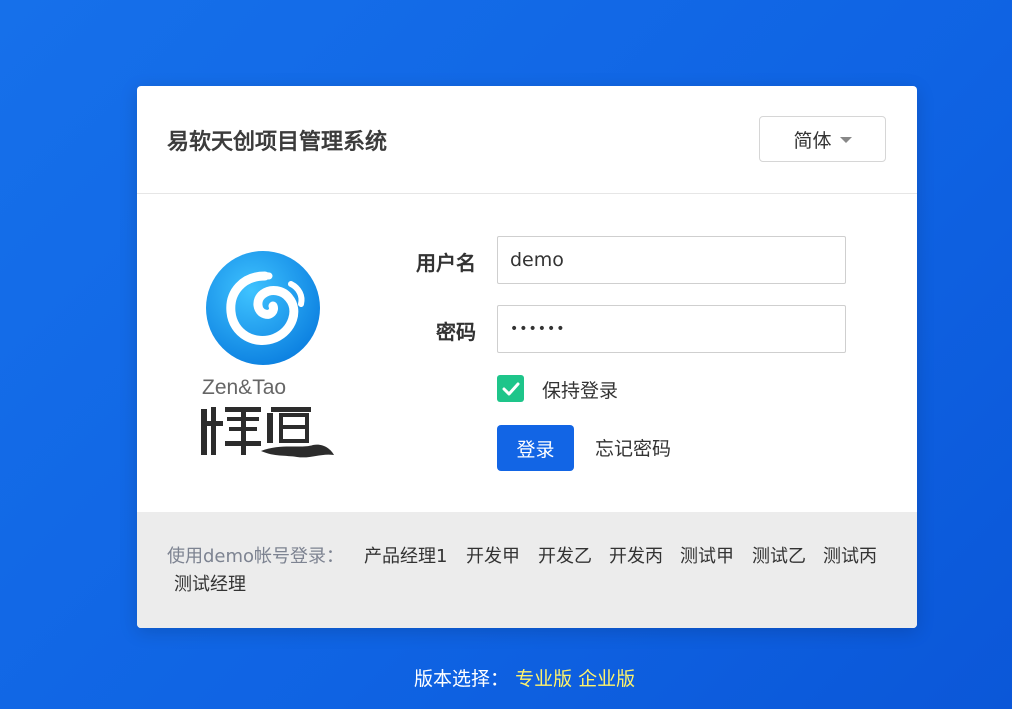  Describe the element at coordinates (456, 332) in the screenshot. I see `password-label: 密码` at that location.